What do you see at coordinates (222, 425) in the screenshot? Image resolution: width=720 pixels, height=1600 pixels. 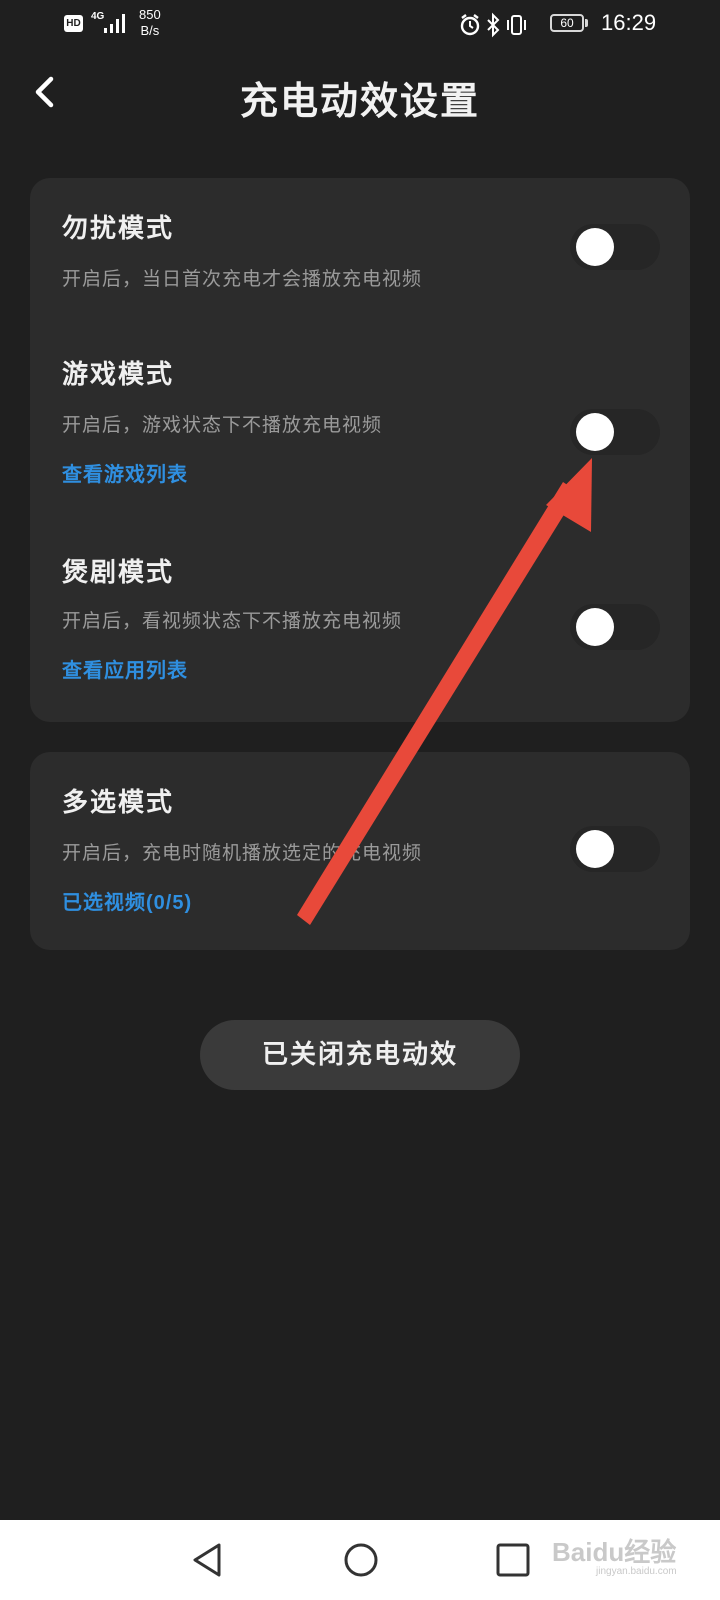 I see `setting-description: 开启后，游戏状态下不播放充电视频` at bounding box center [222, 425].